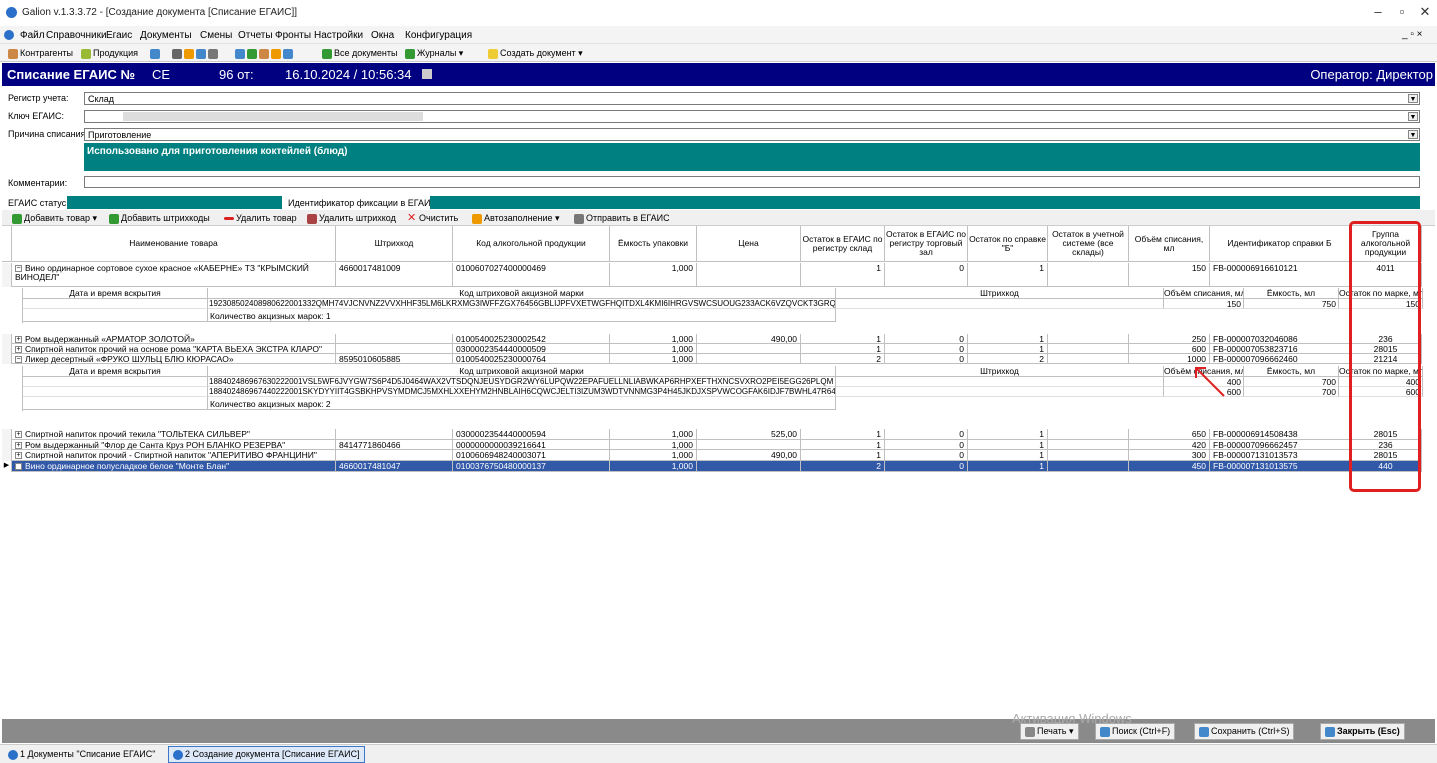 Image resolution: width=1437 pixels, height=763 pixels. I want to click on col-rest-b: Остаток по справке "Б", so click(1008, 244).